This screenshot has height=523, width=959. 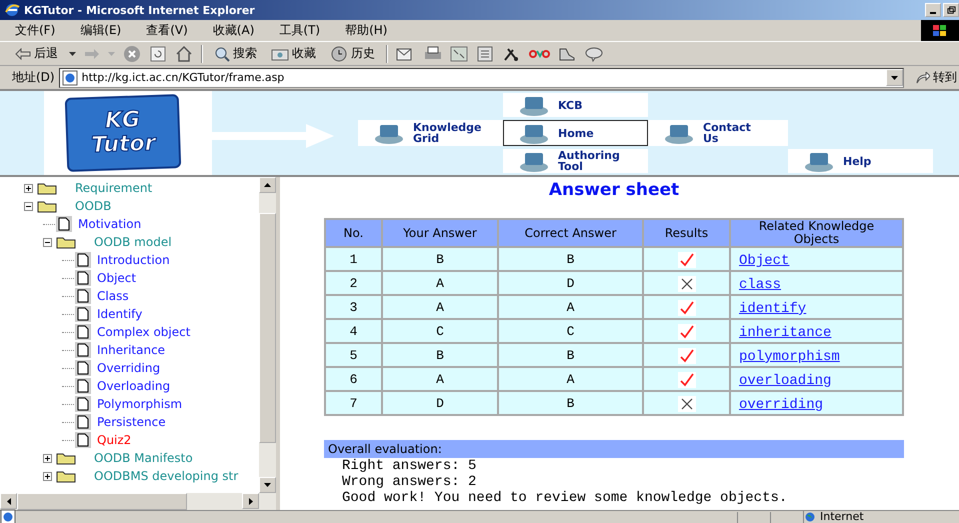 What do you see at coordinates (614, 190) in the screenshot?
I see `page-heading: Answer sheet` at bounding box center [614, 190].